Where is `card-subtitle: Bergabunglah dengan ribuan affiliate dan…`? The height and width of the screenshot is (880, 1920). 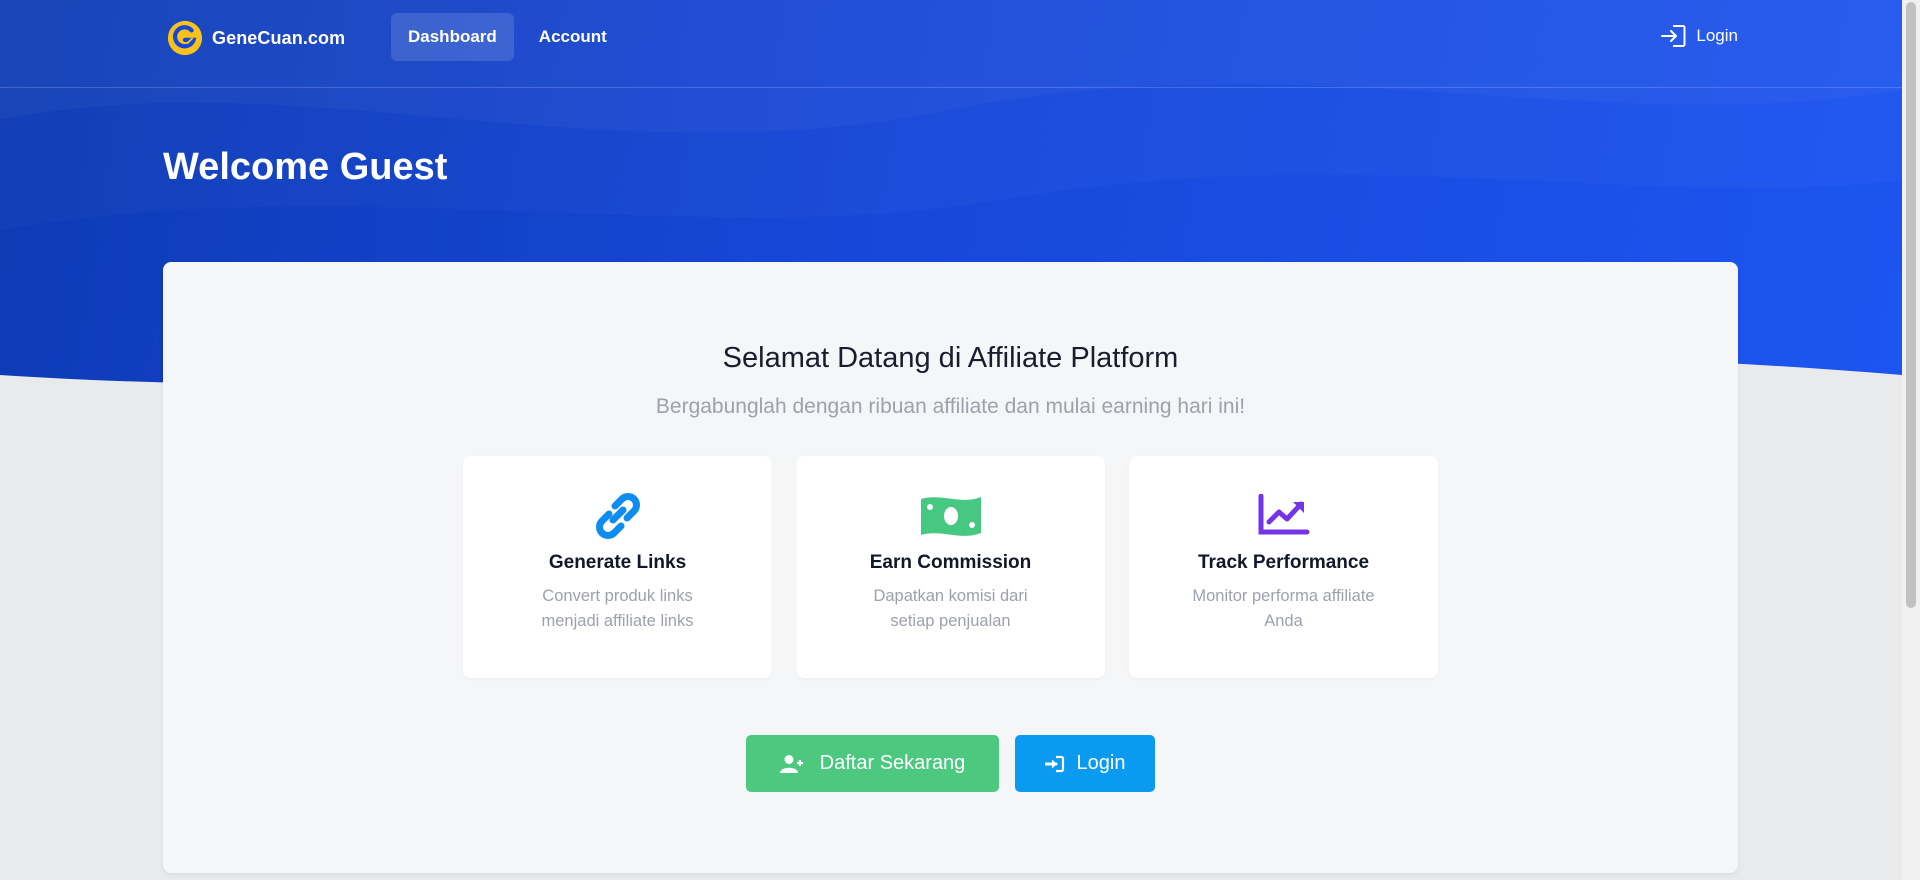
card-subtitle: Bergabunglah dengan ribuan affiliate dan… is located at coordinates (950, 406).